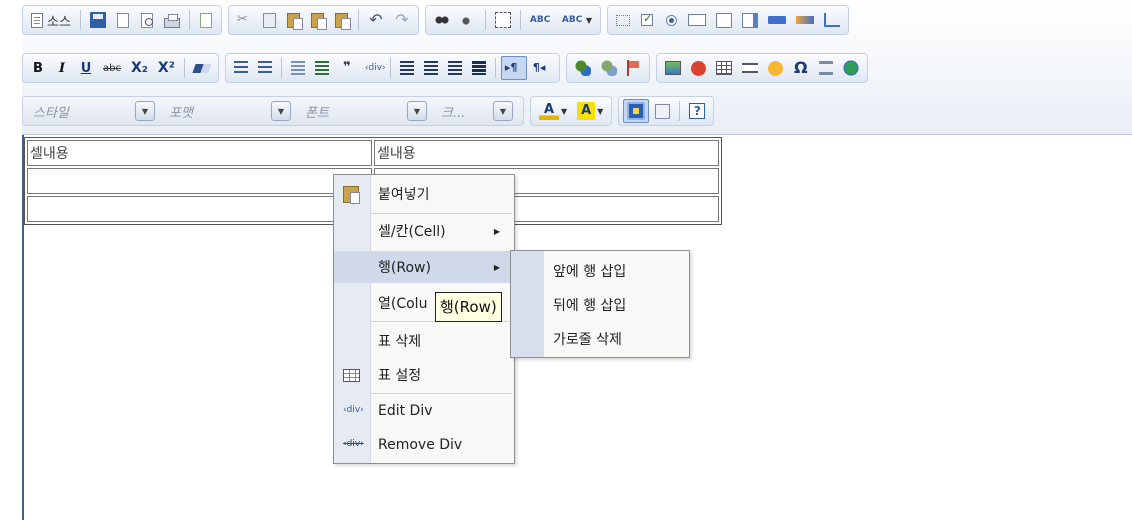 The height and width of the screenshot is (520, 1132). I want to click on superscript-button: X², so click(166, 68).